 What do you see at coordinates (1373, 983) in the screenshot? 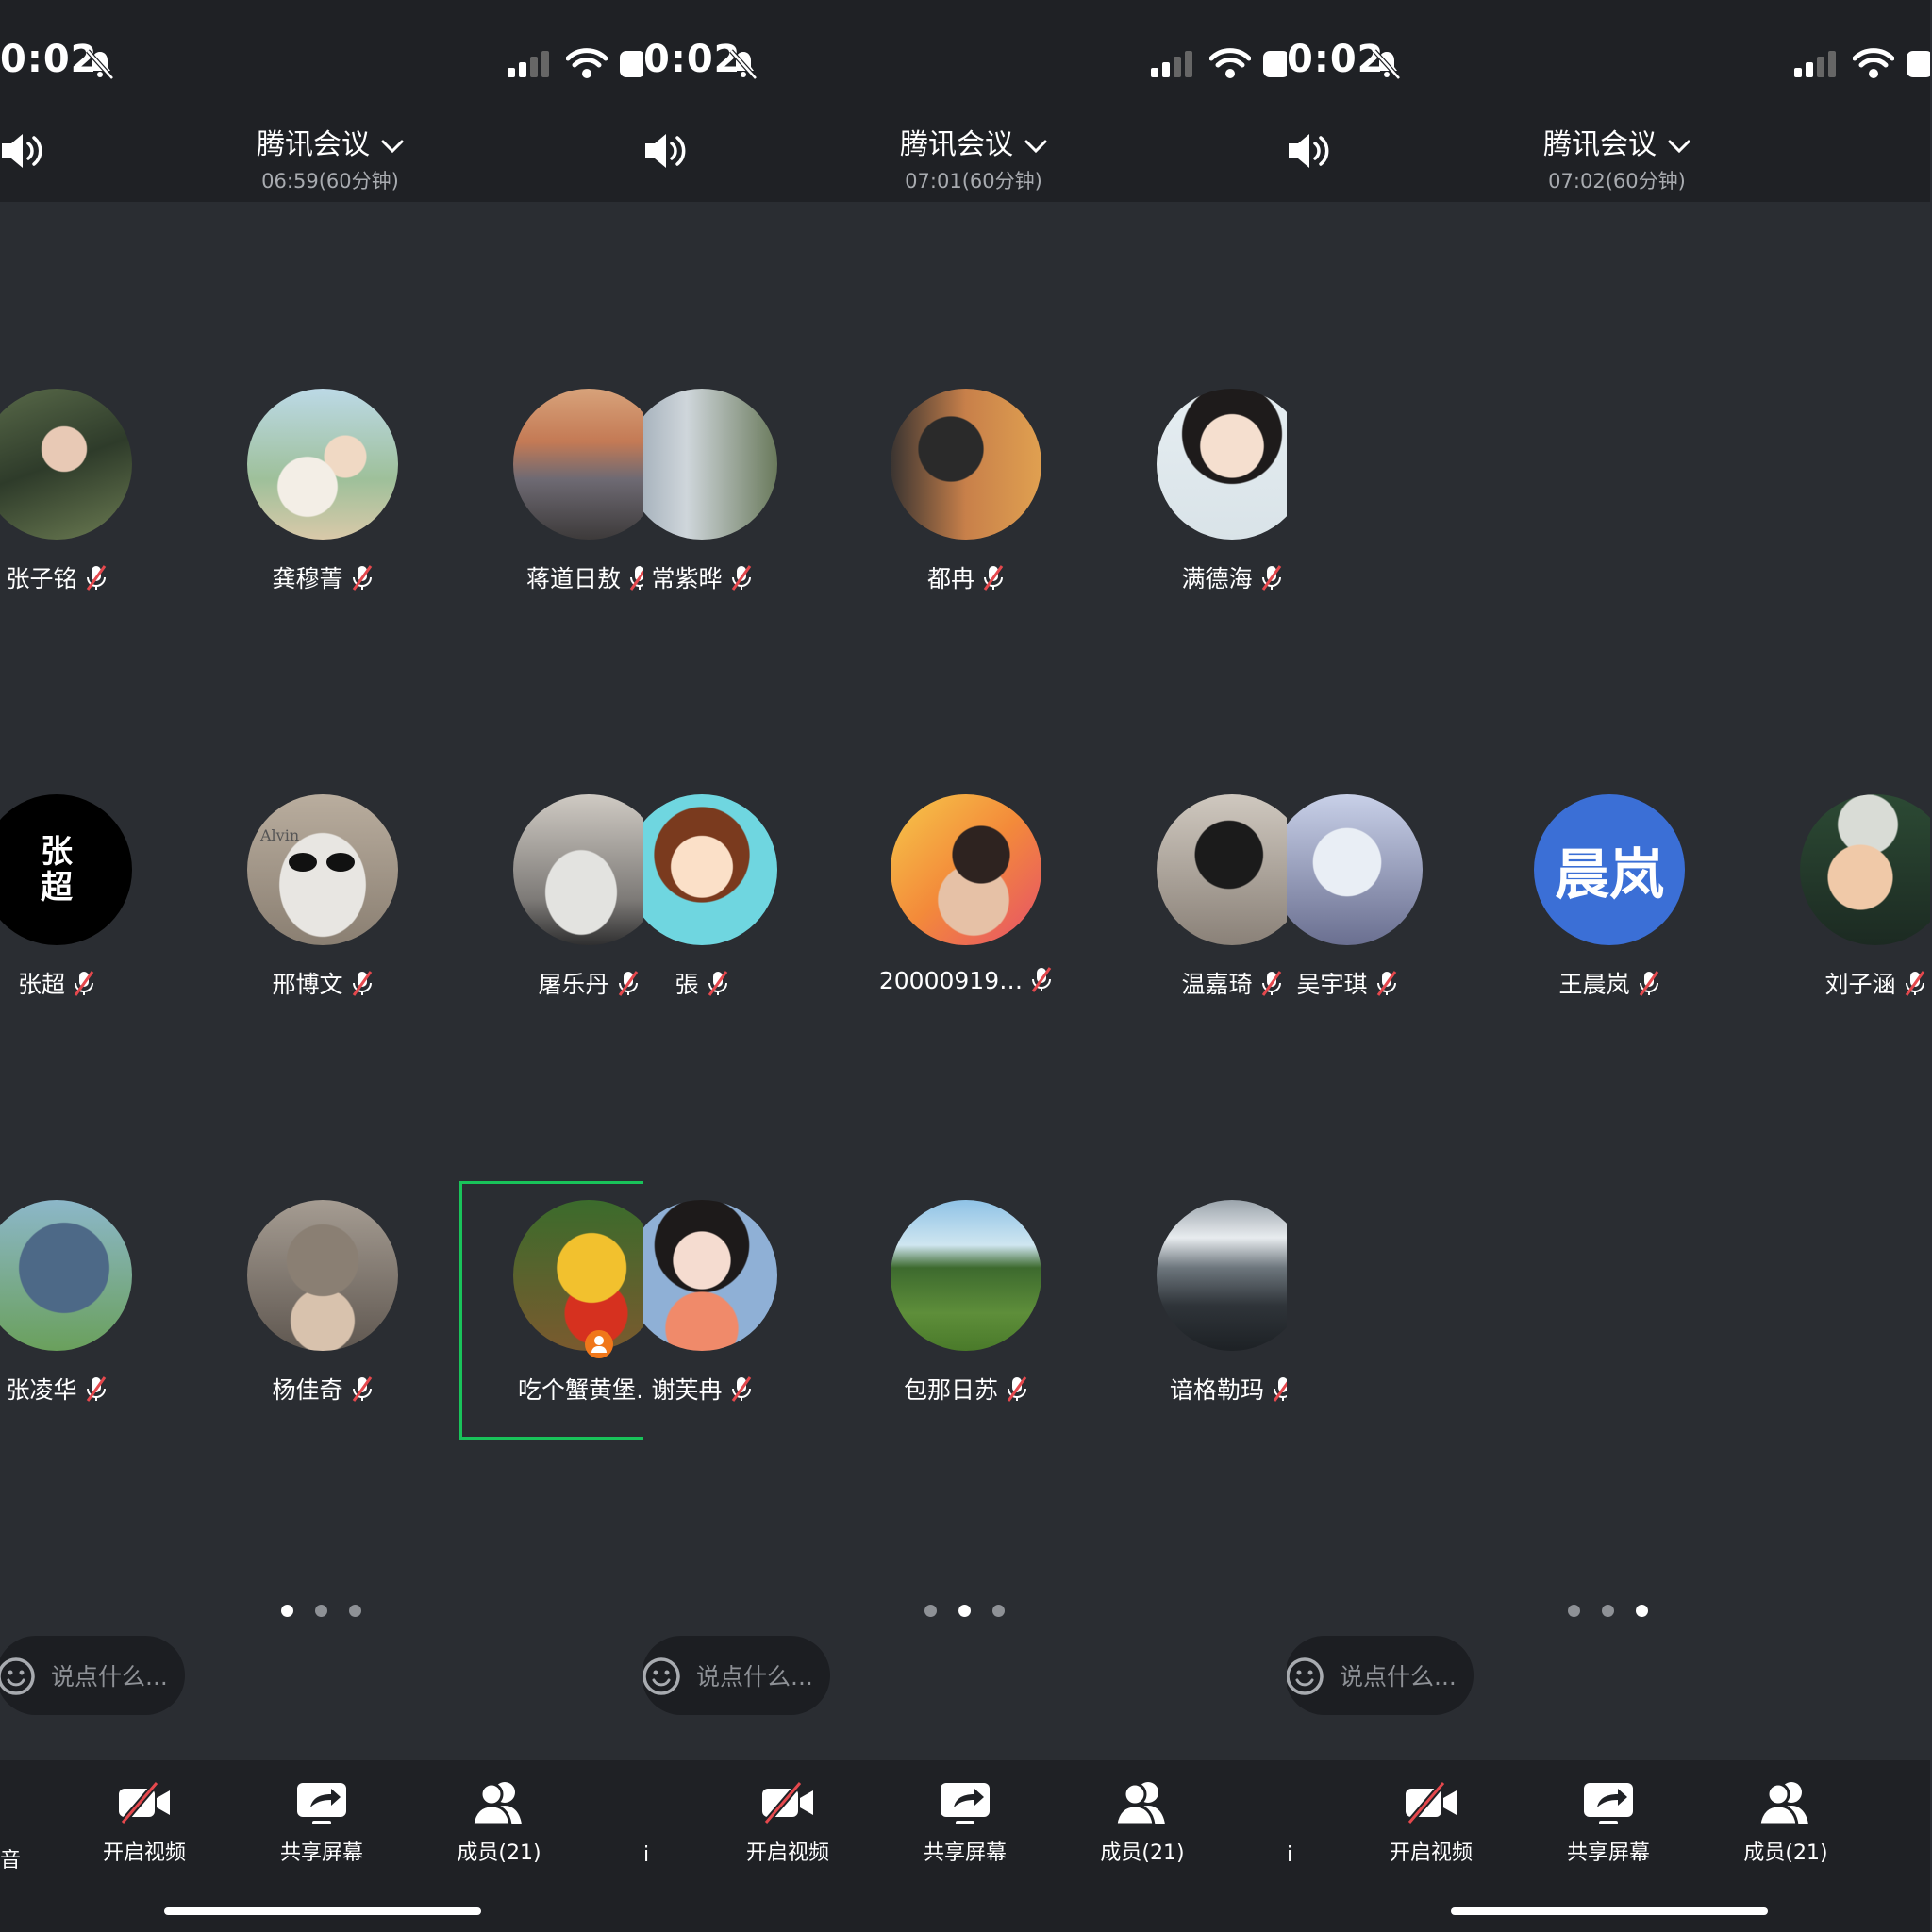
I see `participant-name: 吴宇琪` at bounding box center [1373, 983].